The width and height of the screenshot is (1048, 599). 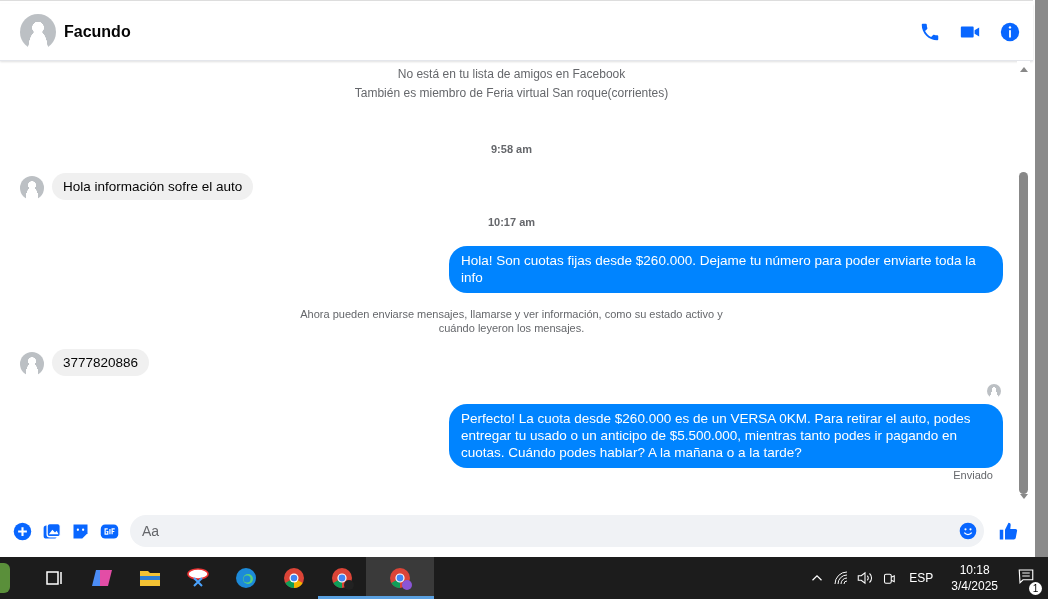 I want to click on language-indicator: ESP, so click(x=921, y=578).